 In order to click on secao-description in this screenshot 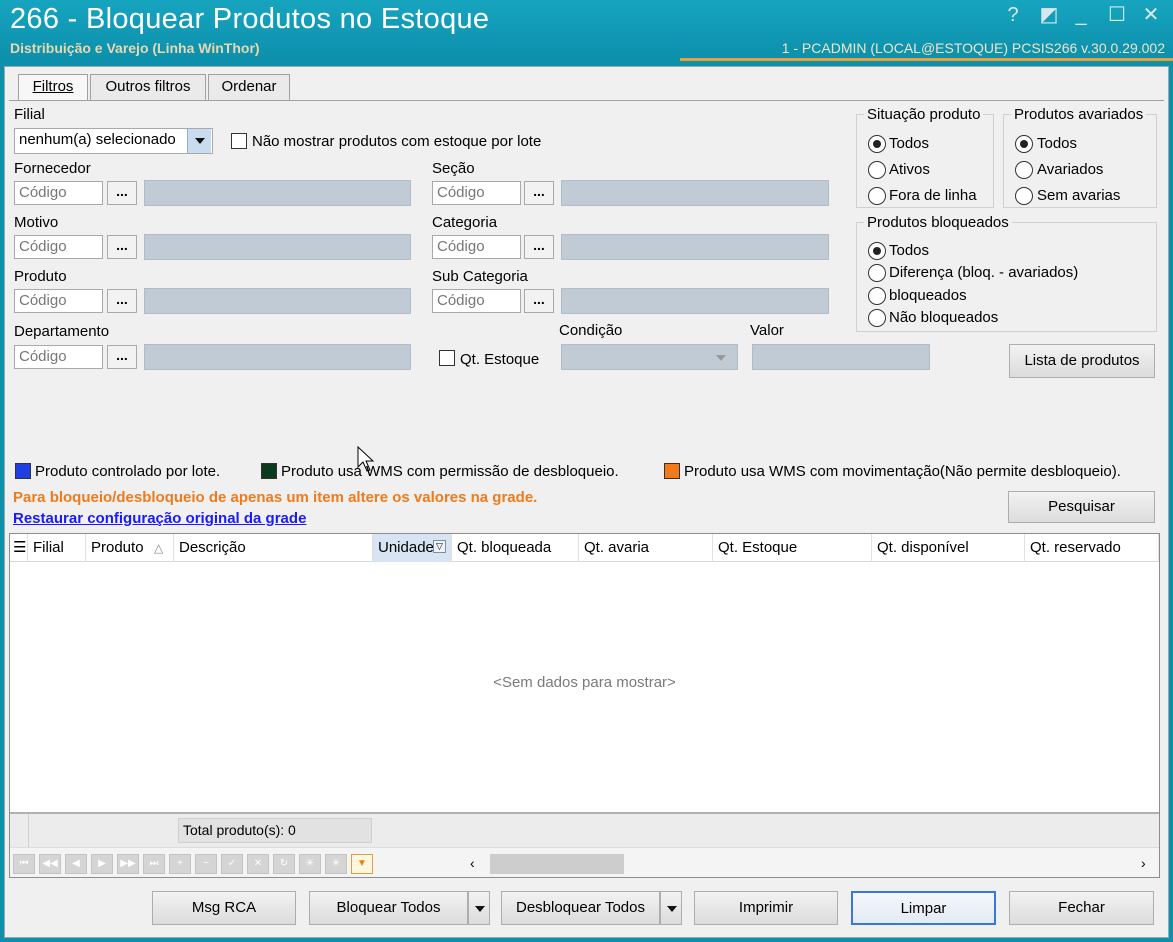, I will do `click(695, 193)`.